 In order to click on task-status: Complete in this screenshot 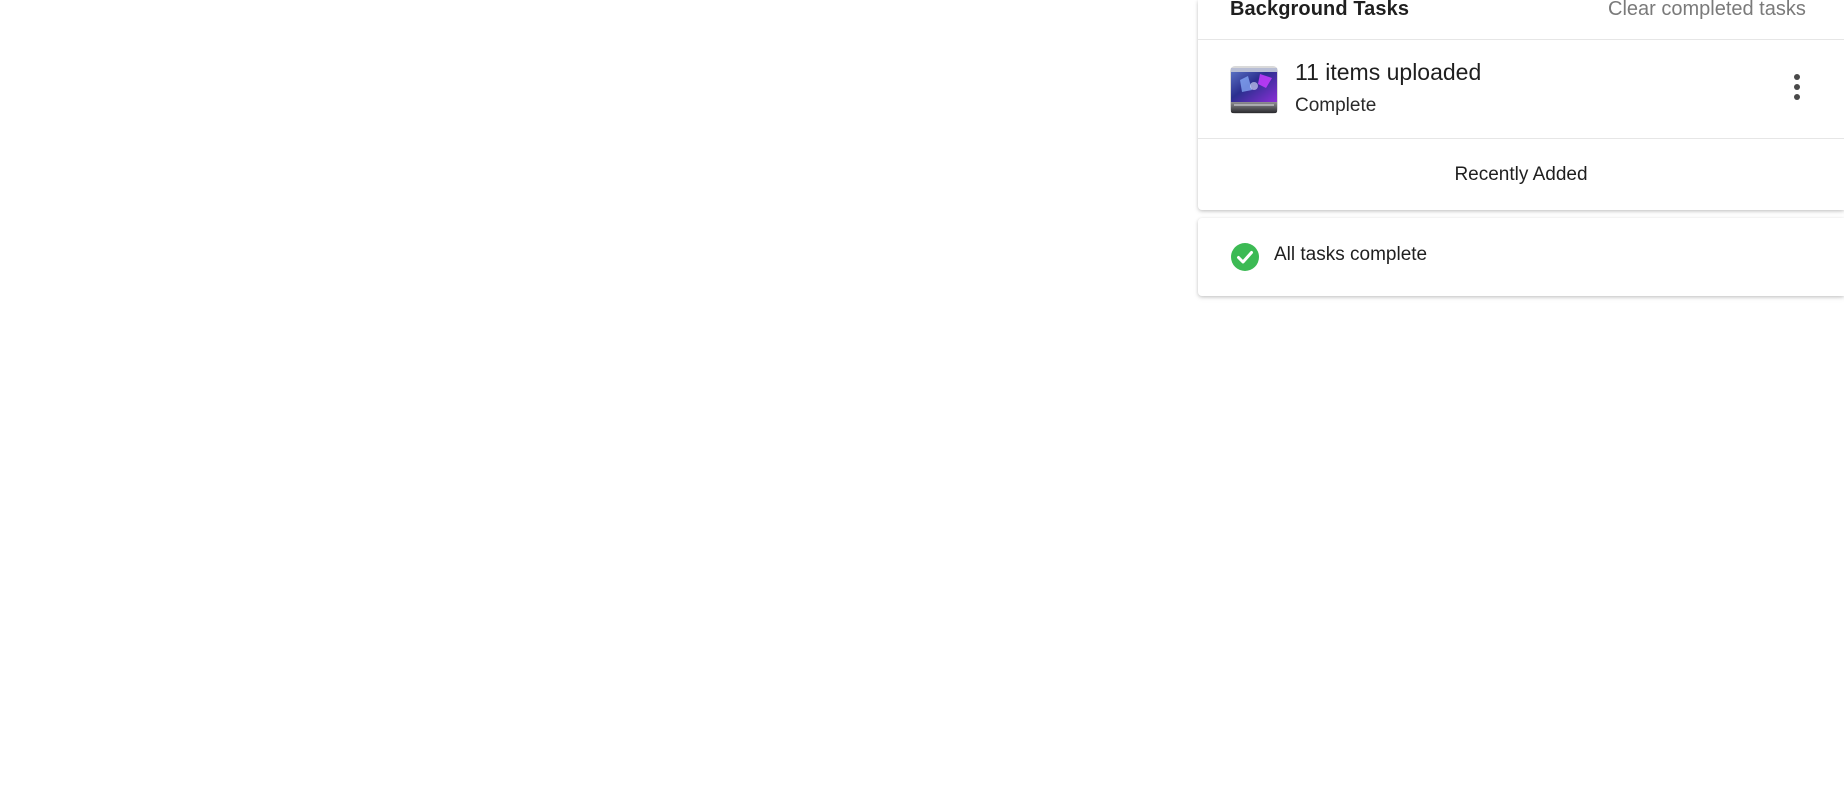, I will do `click(1336, 105)`.